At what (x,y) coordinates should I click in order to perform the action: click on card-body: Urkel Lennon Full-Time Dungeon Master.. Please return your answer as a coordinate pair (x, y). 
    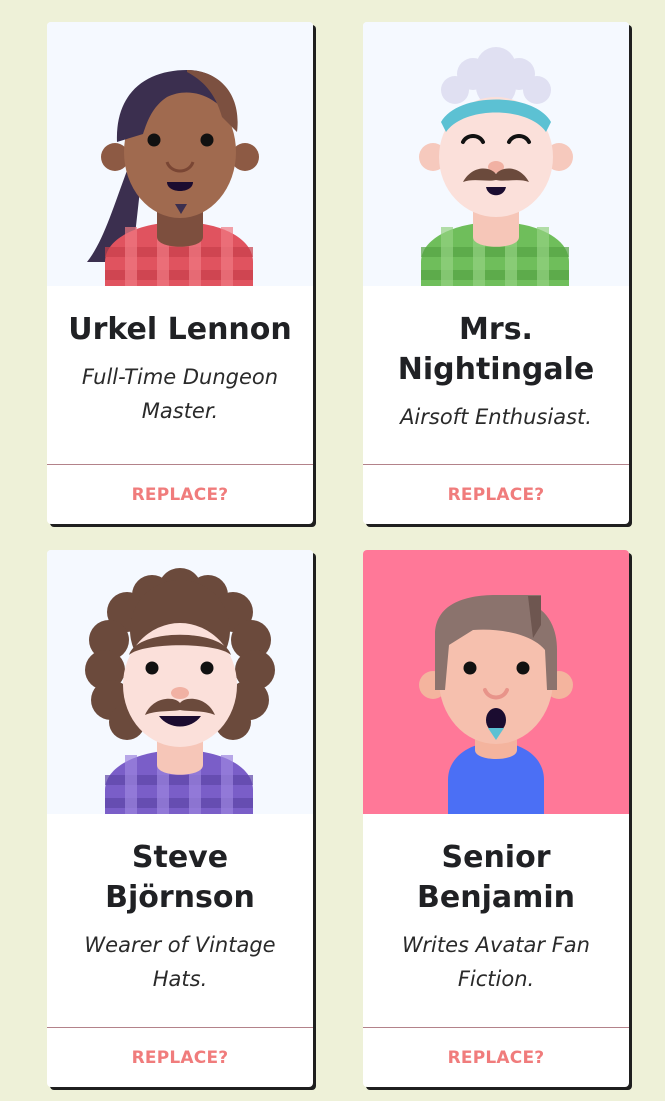
    Looking at the image, I should click on (180, 357).